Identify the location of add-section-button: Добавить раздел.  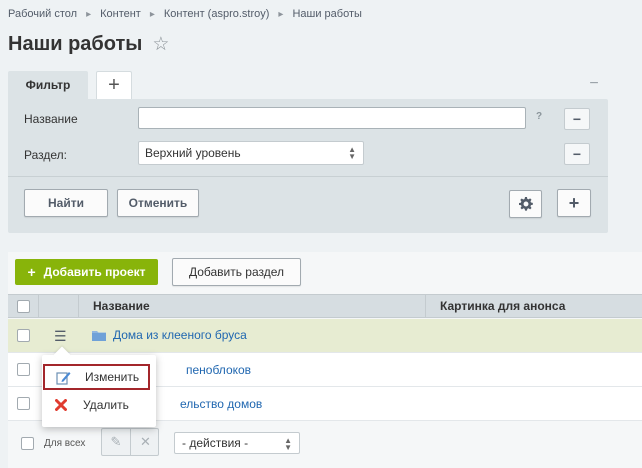
(236, 272).